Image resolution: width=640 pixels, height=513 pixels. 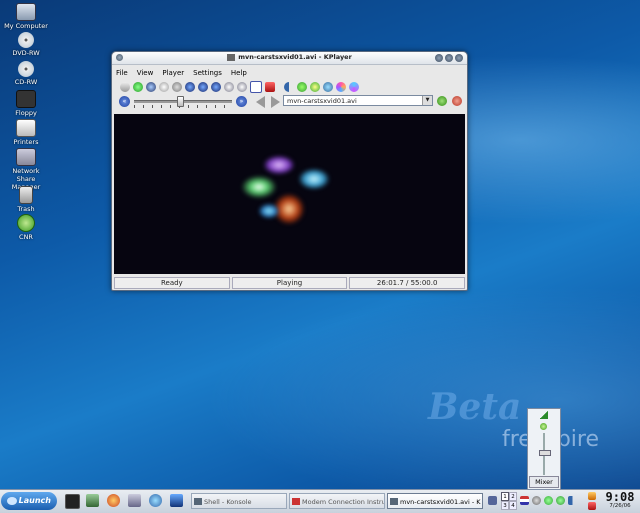 What do you see at coordinates (26, 99) in the screenshot?
I see `floppy-icon` at bounding box center [26, 99].